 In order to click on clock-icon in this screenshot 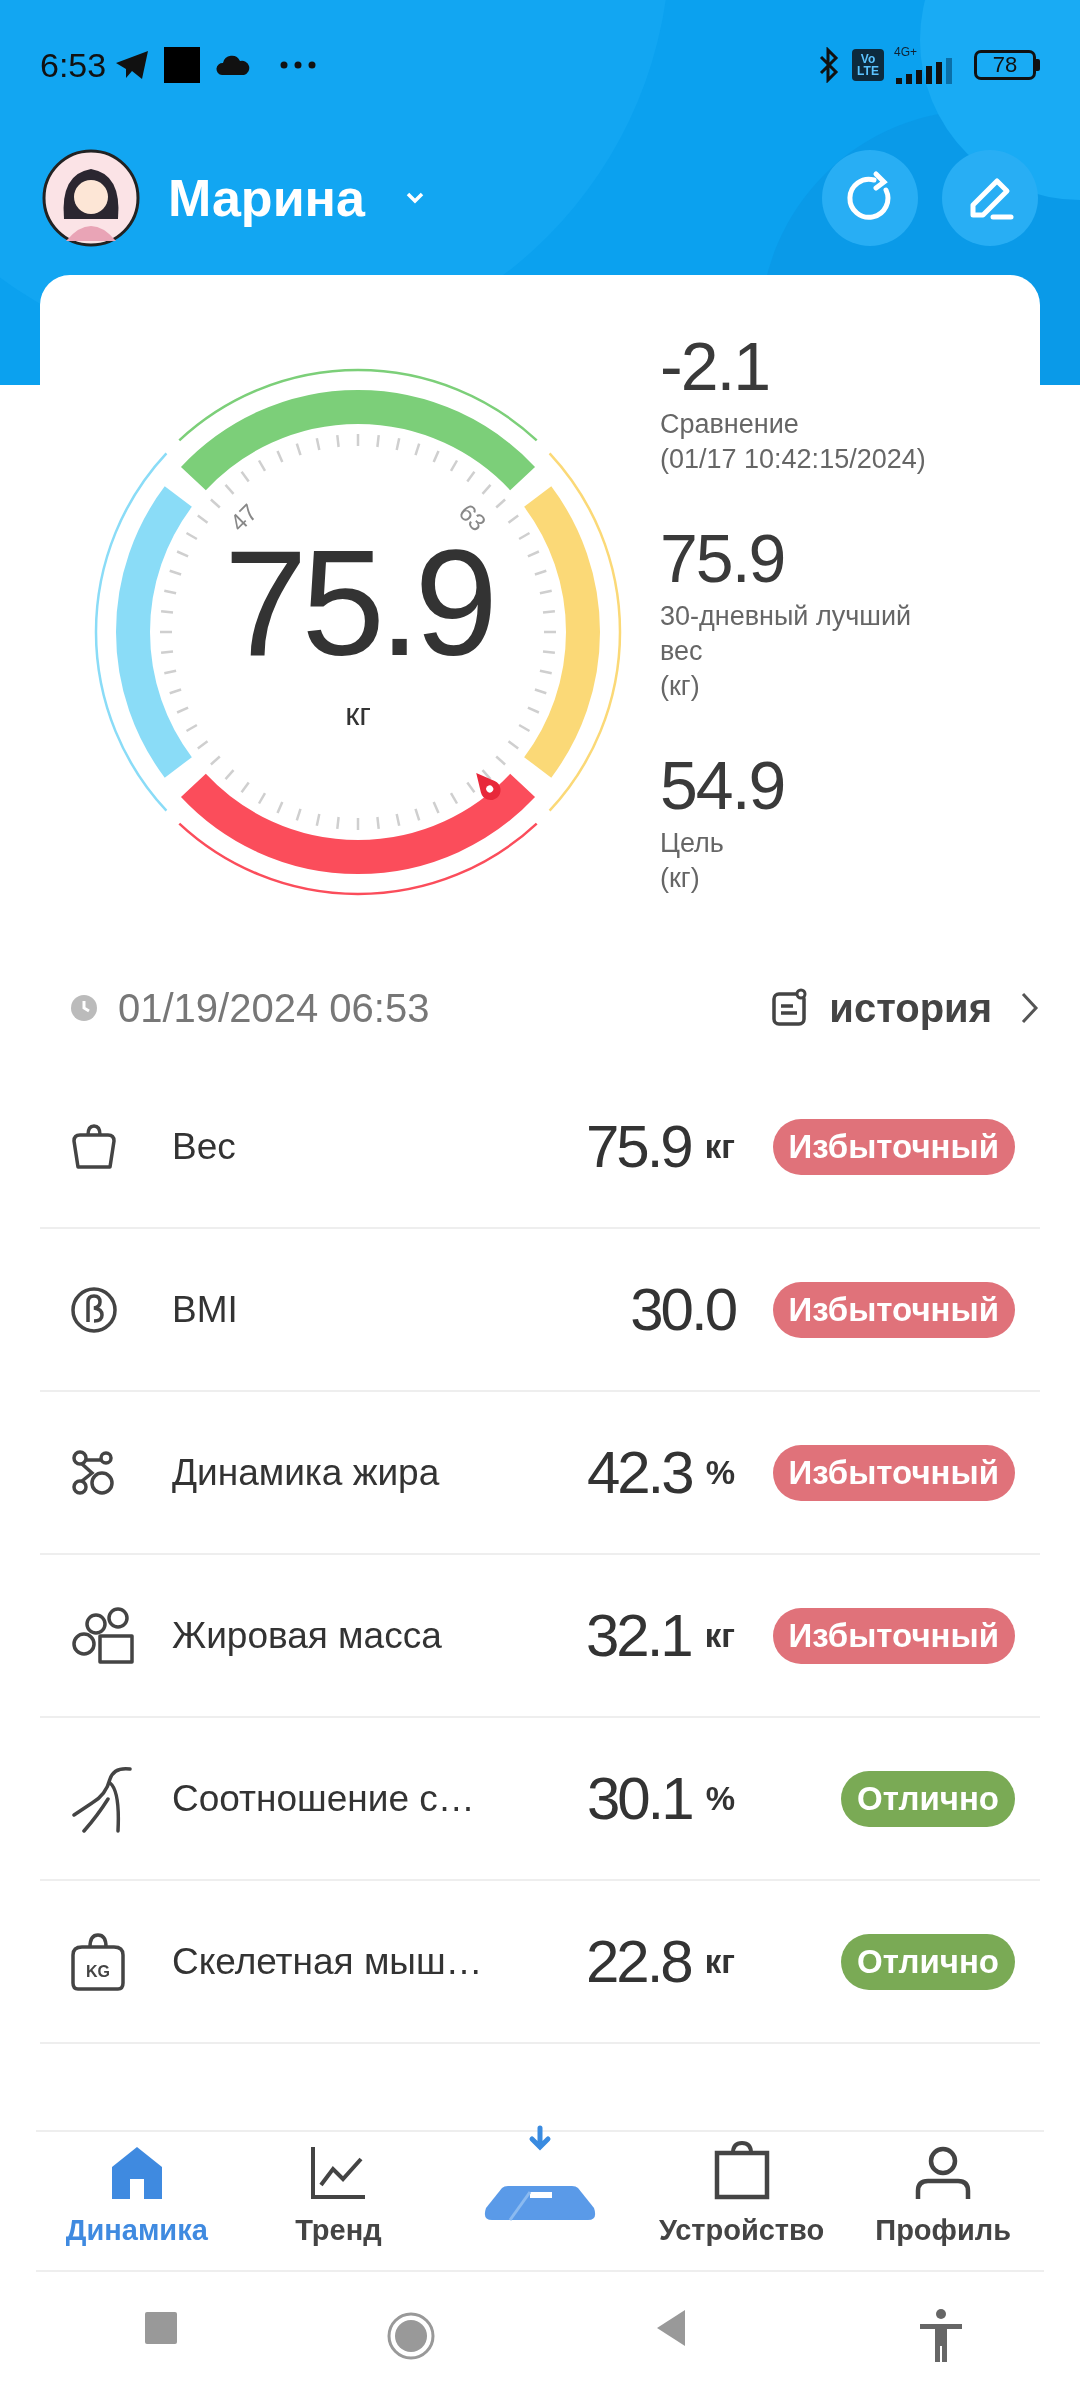, I will do `click(84, 1008)`.